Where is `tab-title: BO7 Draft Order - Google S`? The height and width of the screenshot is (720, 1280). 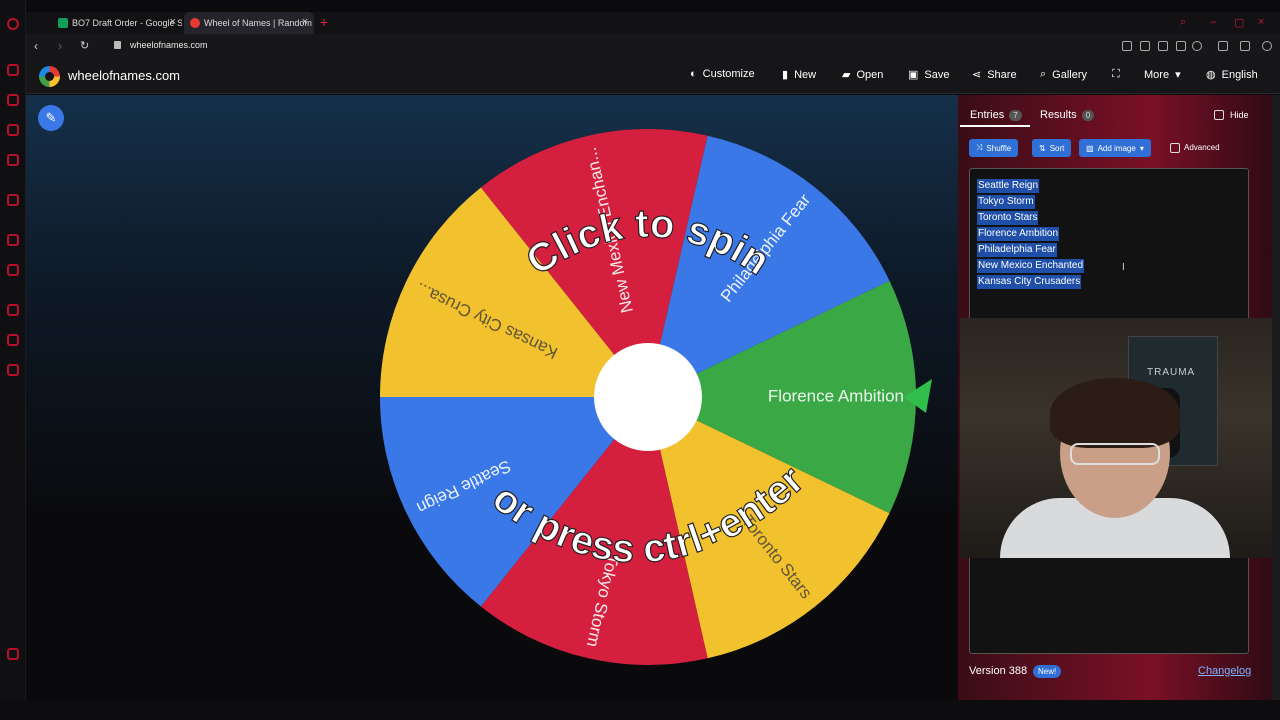
tab-title: BO7 Draft Order - Google S is located at coordinates (127, 23).